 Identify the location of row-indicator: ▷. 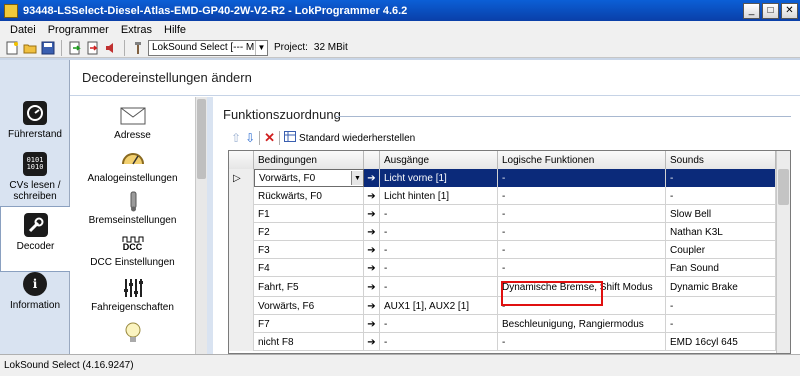
(241, 178).